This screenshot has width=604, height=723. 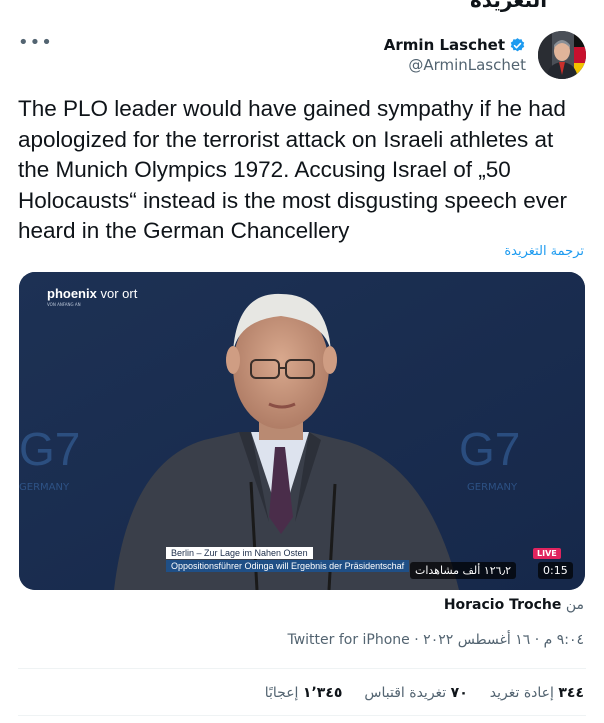 I want to click on live-badge: LIVE, so click(x=547, y=553).